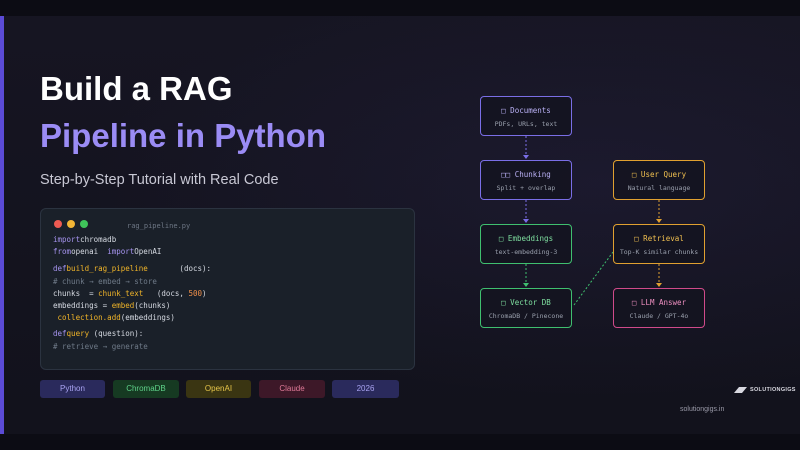  I want to click on code-line: importchromadb, so click(84, 239).